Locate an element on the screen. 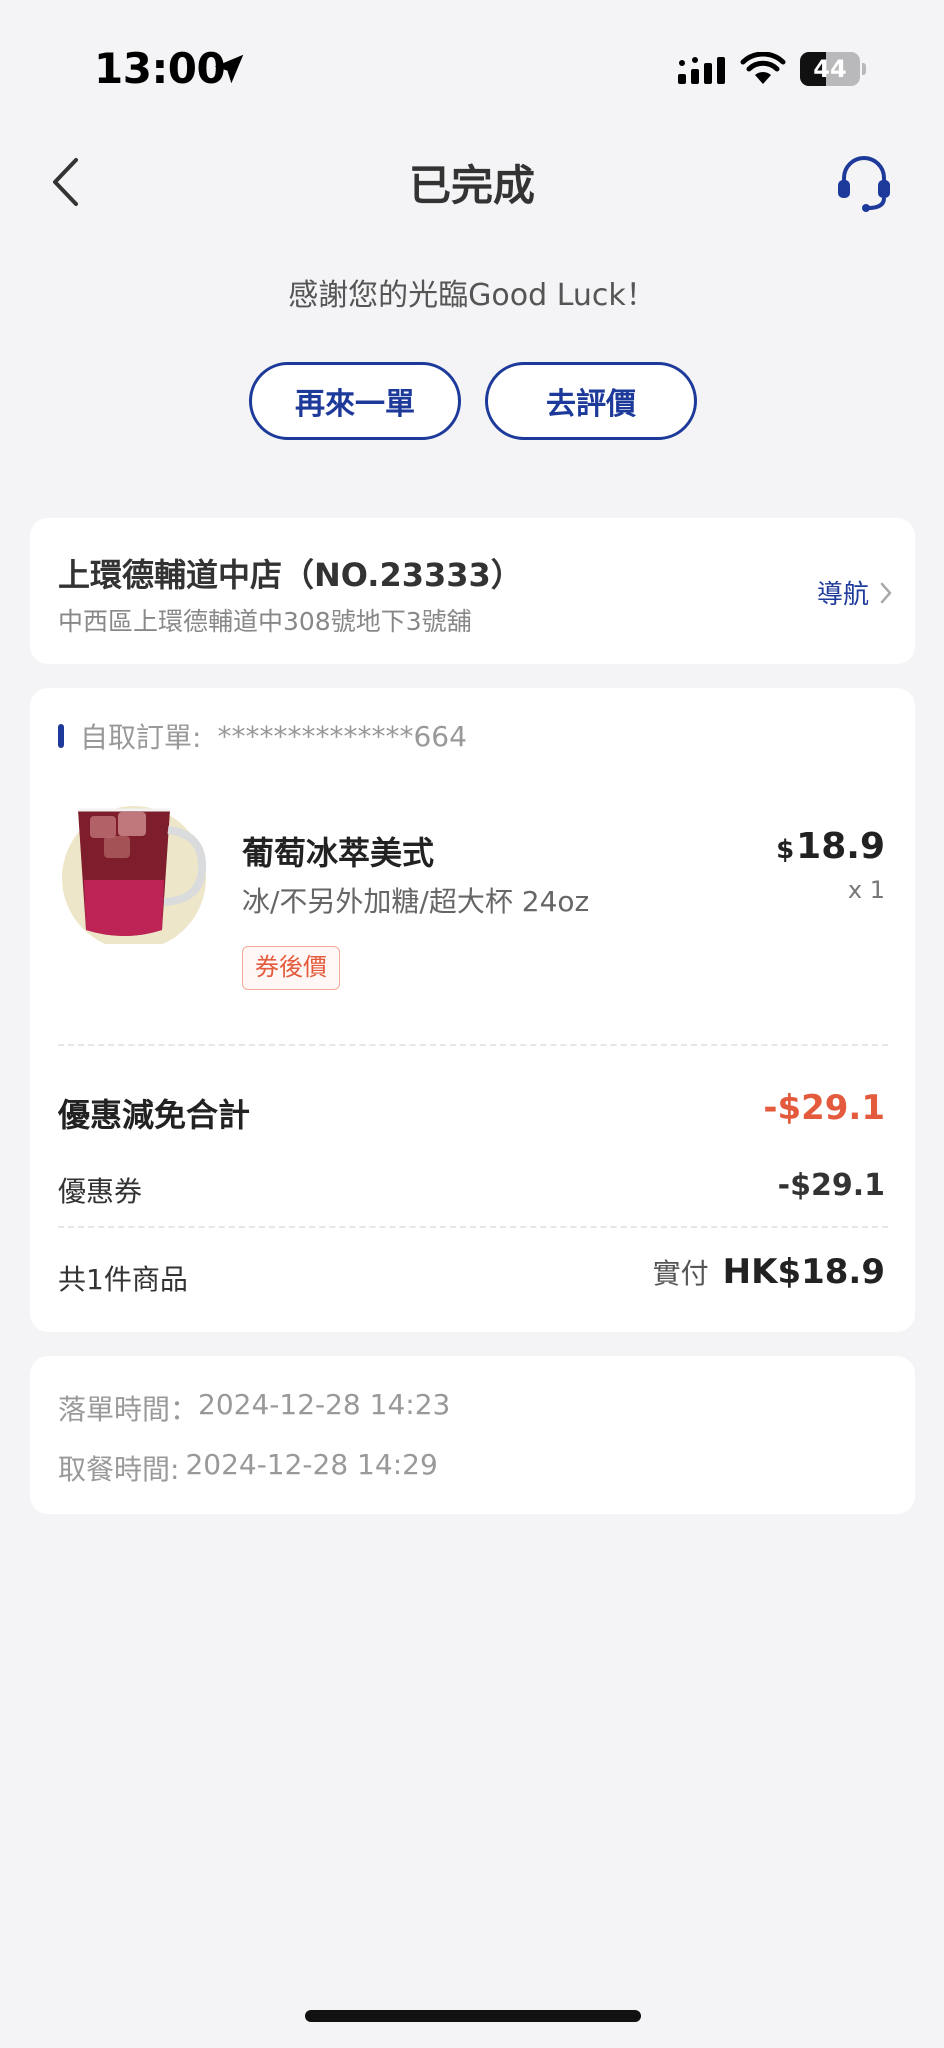 The image size is (944, 2048). product-quantity: x 1 is located at coordinates (866, 890).